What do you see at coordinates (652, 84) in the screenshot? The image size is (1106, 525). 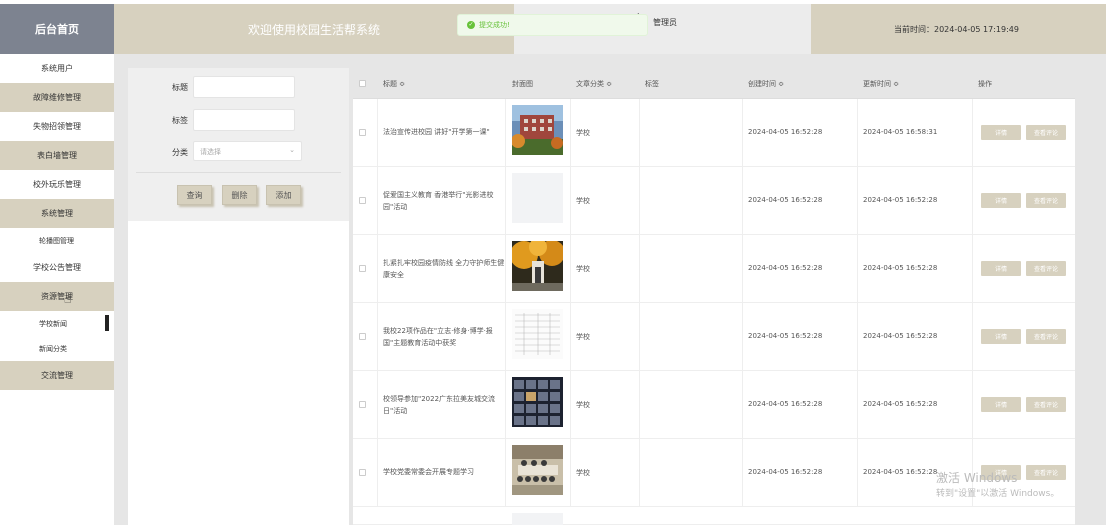 I see `header-tag: 标签` at bounding box center [652, 84].